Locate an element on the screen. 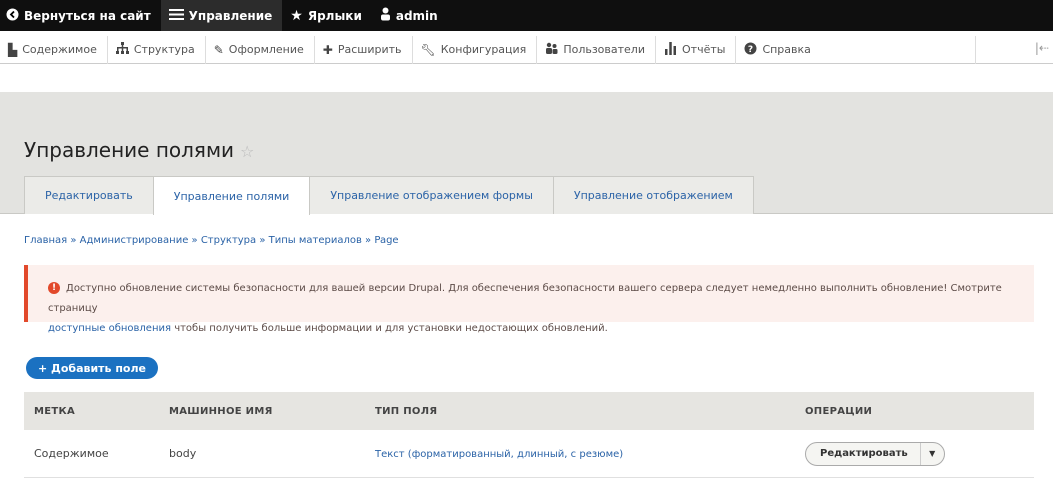  cell-operations: Редактировать ▼ is located at coordinates (917, 453).